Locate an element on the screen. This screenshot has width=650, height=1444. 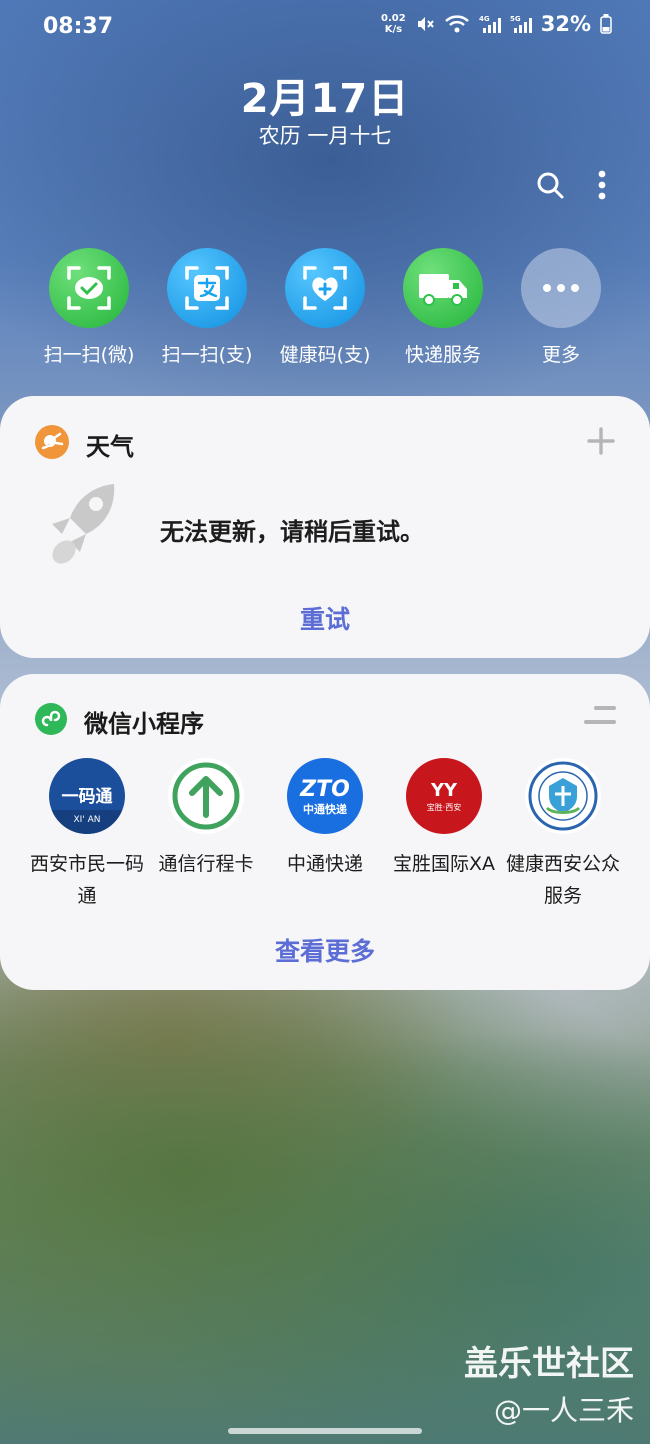
shortcut-row: 扫一扫(微) 扫一扫(支) 健康码(支) 快递服务 更多 is located at coordinates (325, 307).